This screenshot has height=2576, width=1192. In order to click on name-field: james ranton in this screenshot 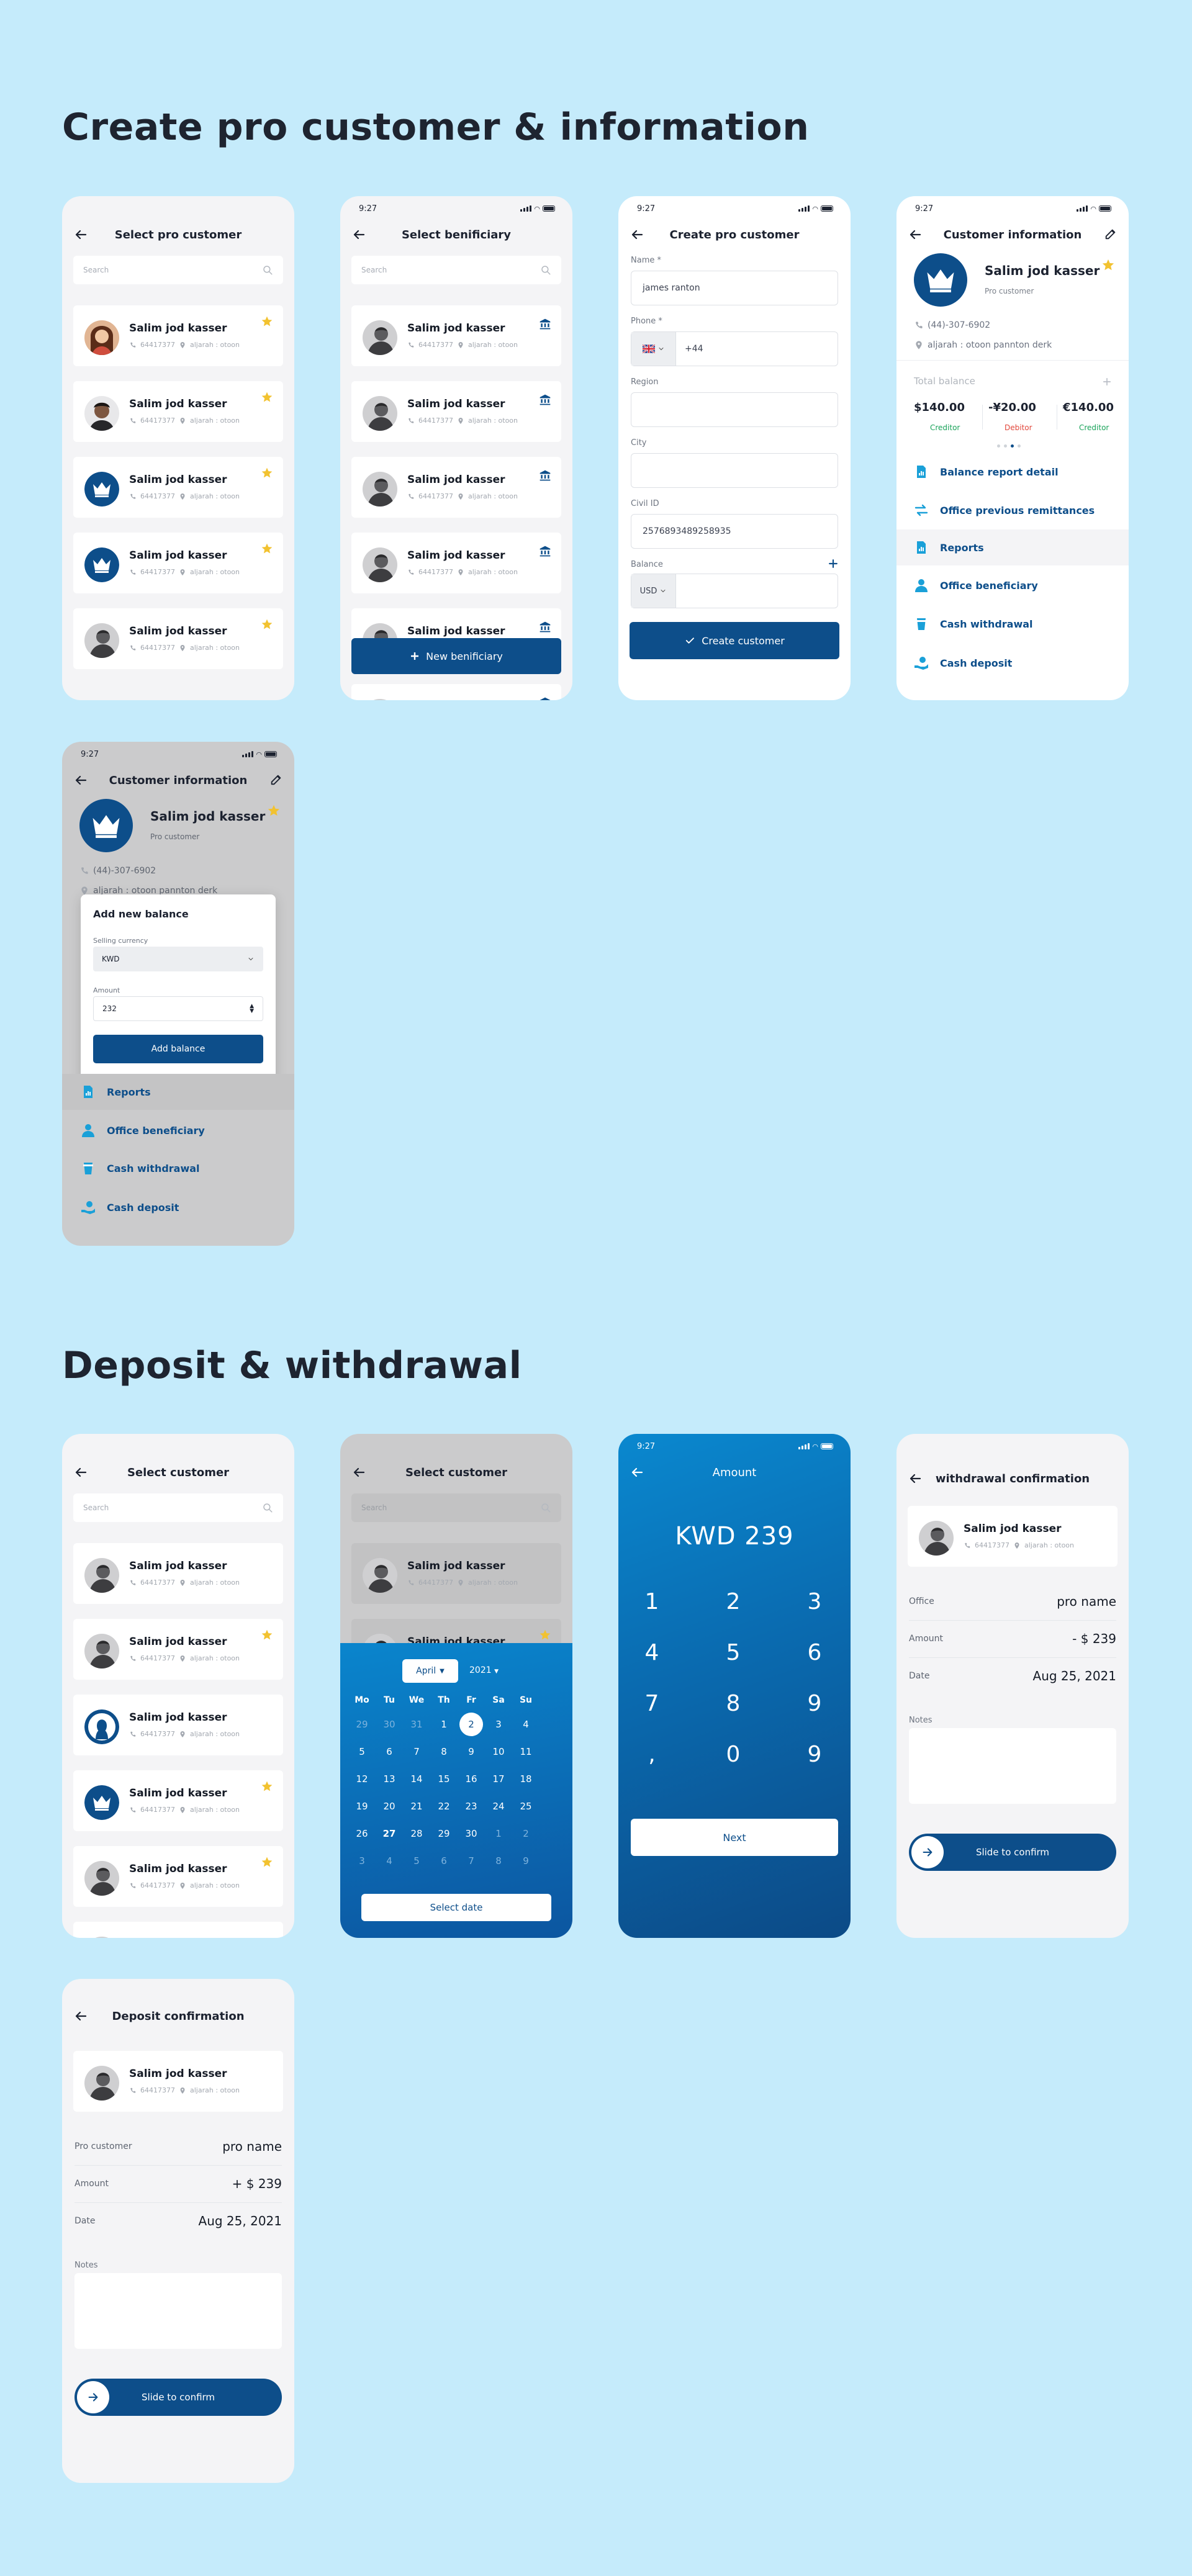, I will do `click(734, 288)`.